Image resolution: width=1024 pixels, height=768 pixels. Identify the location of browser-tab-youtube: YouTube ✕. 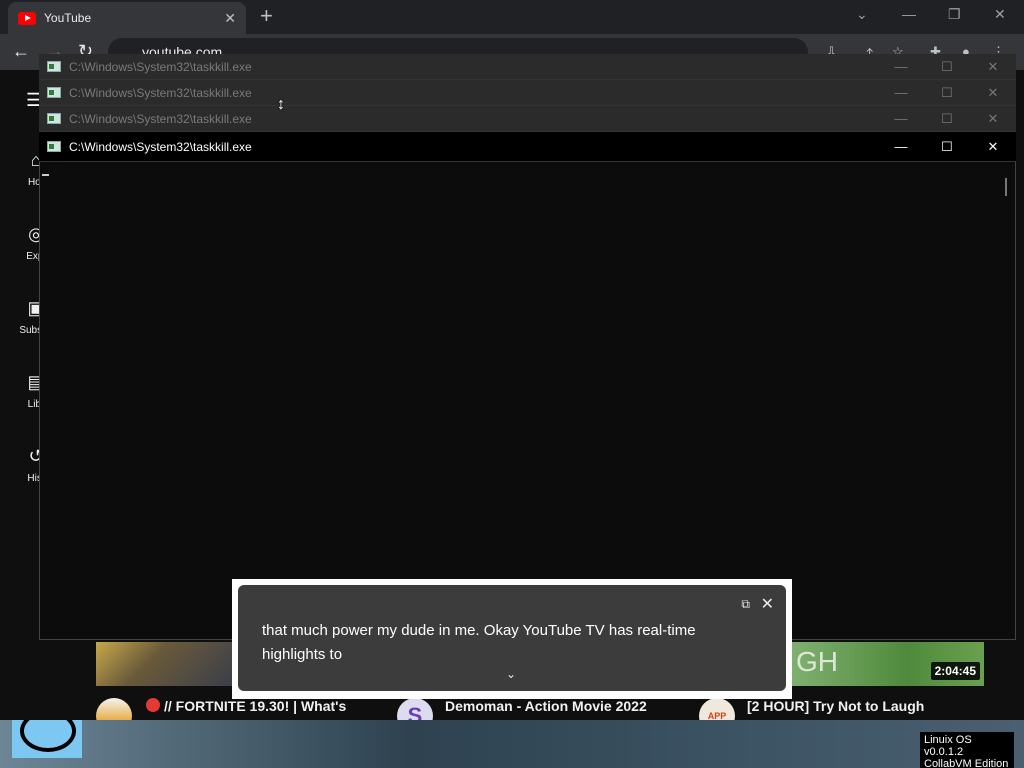
(127, 18).